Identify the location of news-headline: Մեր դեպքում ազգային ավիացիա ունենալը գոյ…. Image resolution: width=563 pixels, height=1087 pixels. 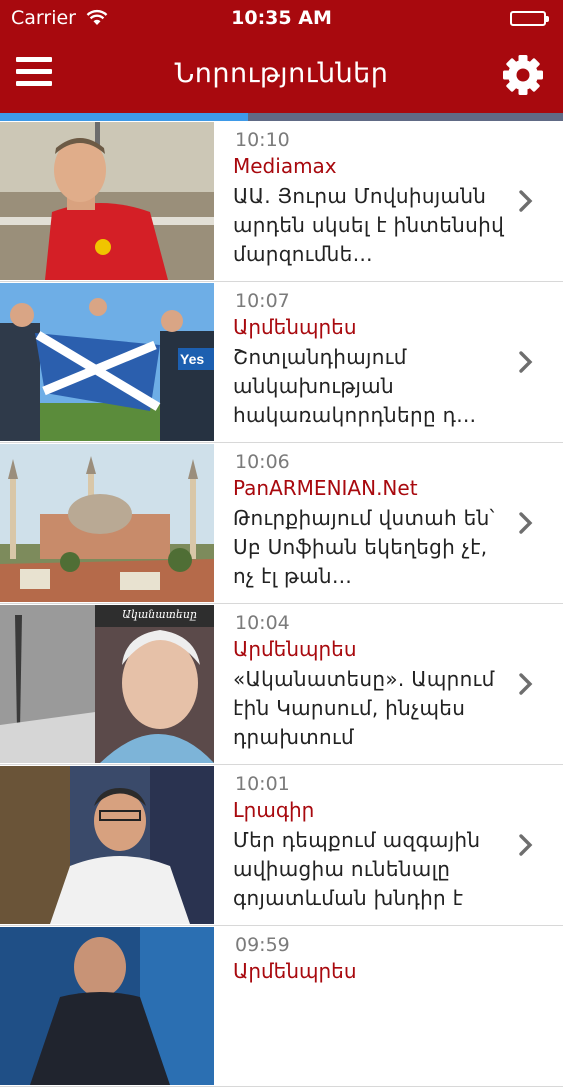
(357, 869).